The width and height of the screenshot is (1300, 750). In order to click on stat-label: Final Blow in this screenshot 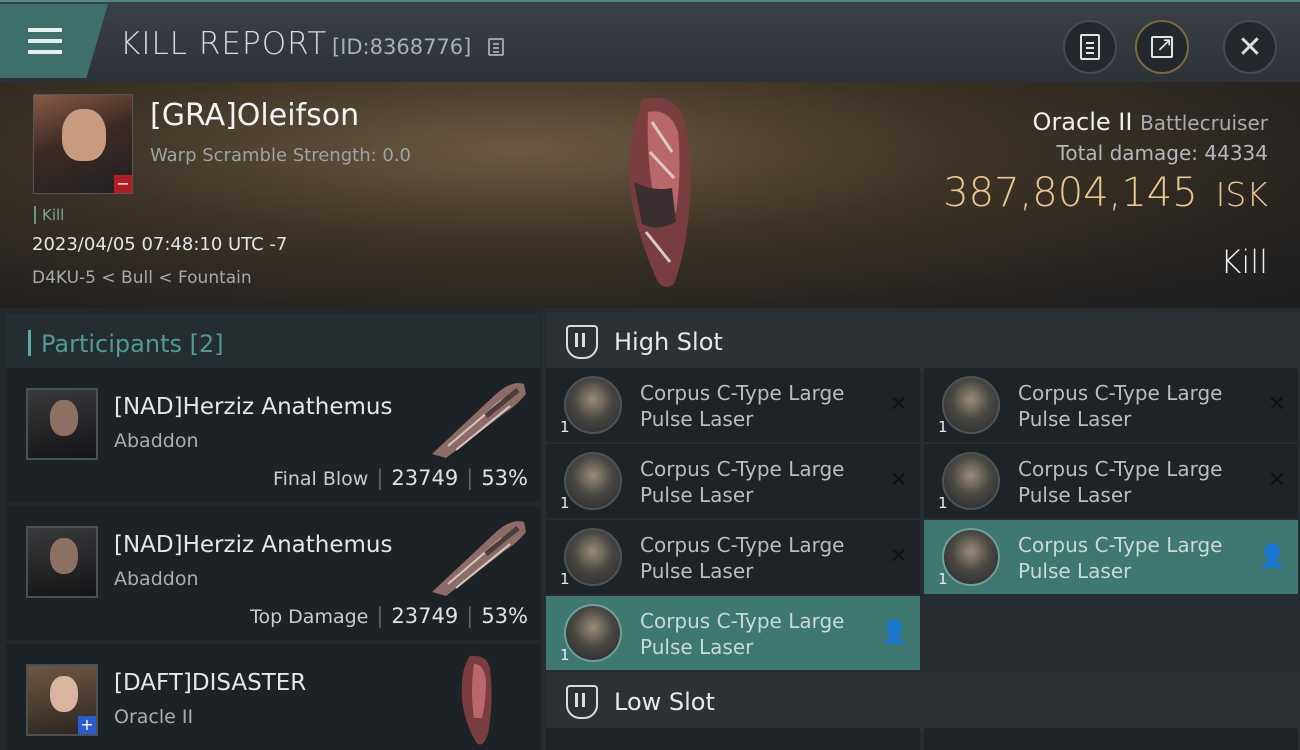, I will do `click(321, 479)`.